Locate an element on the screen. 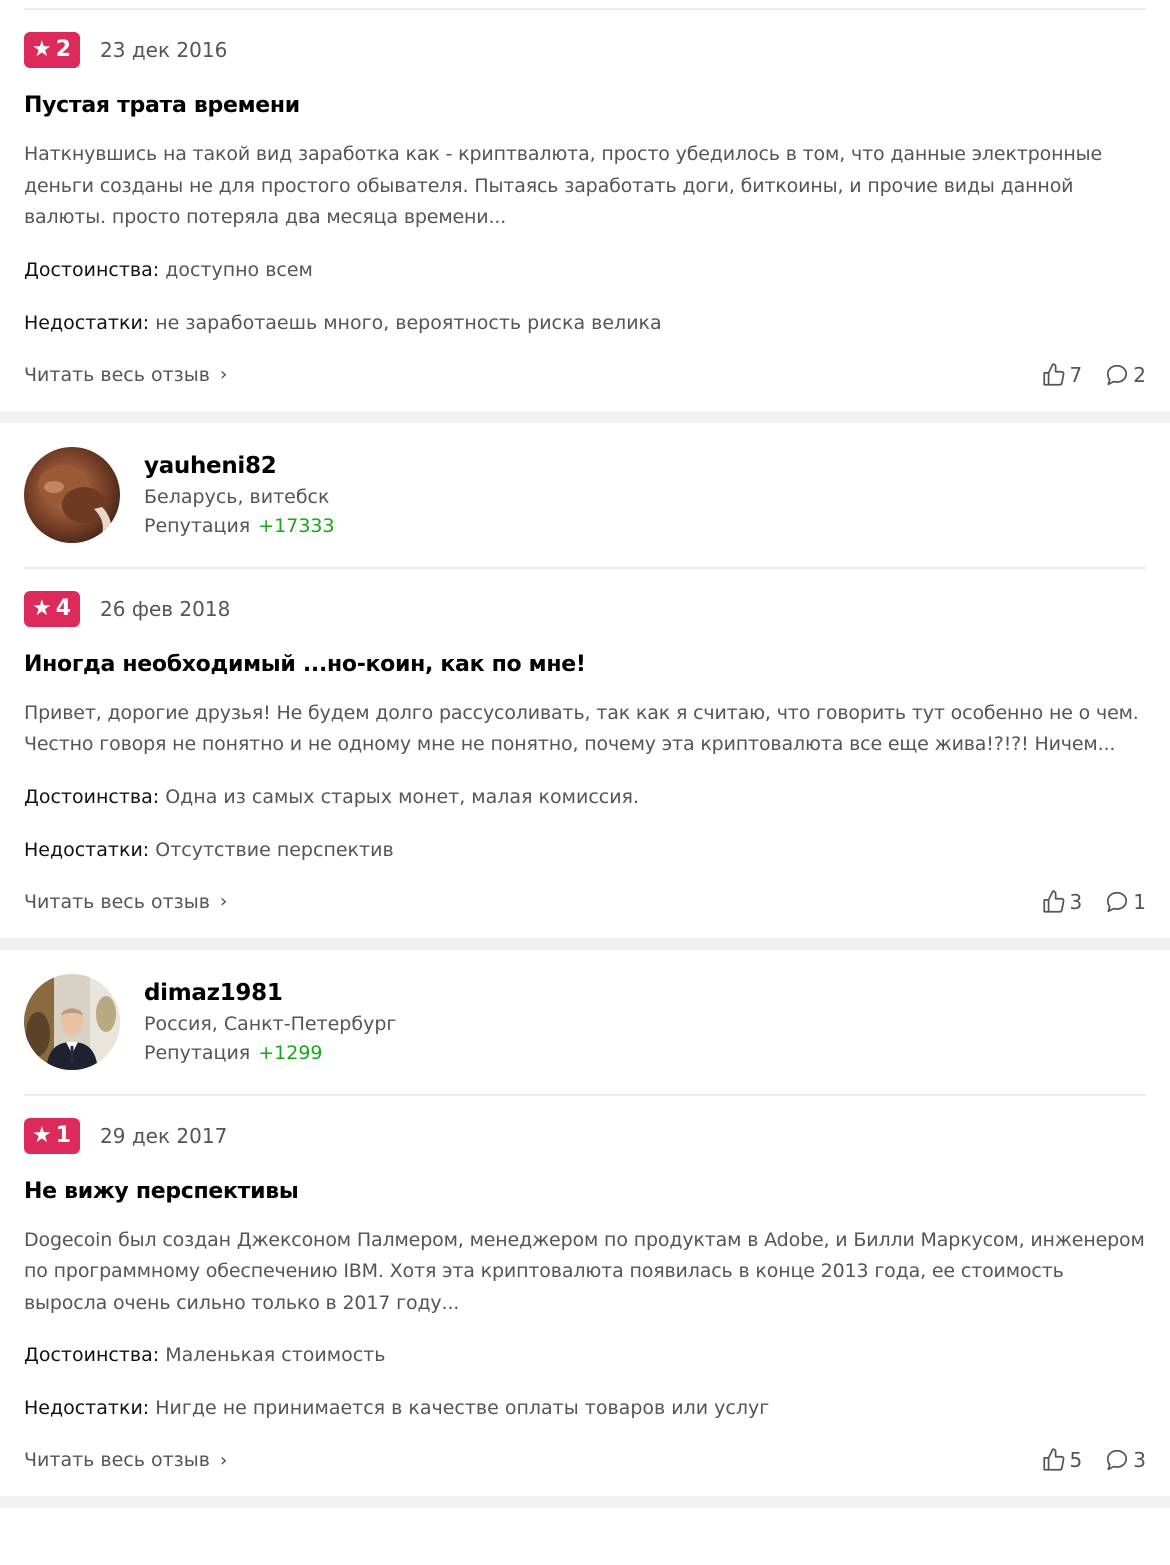 The image size is (1170, 1565). author-name: yauheni82 is located at coordinates (239, 466).